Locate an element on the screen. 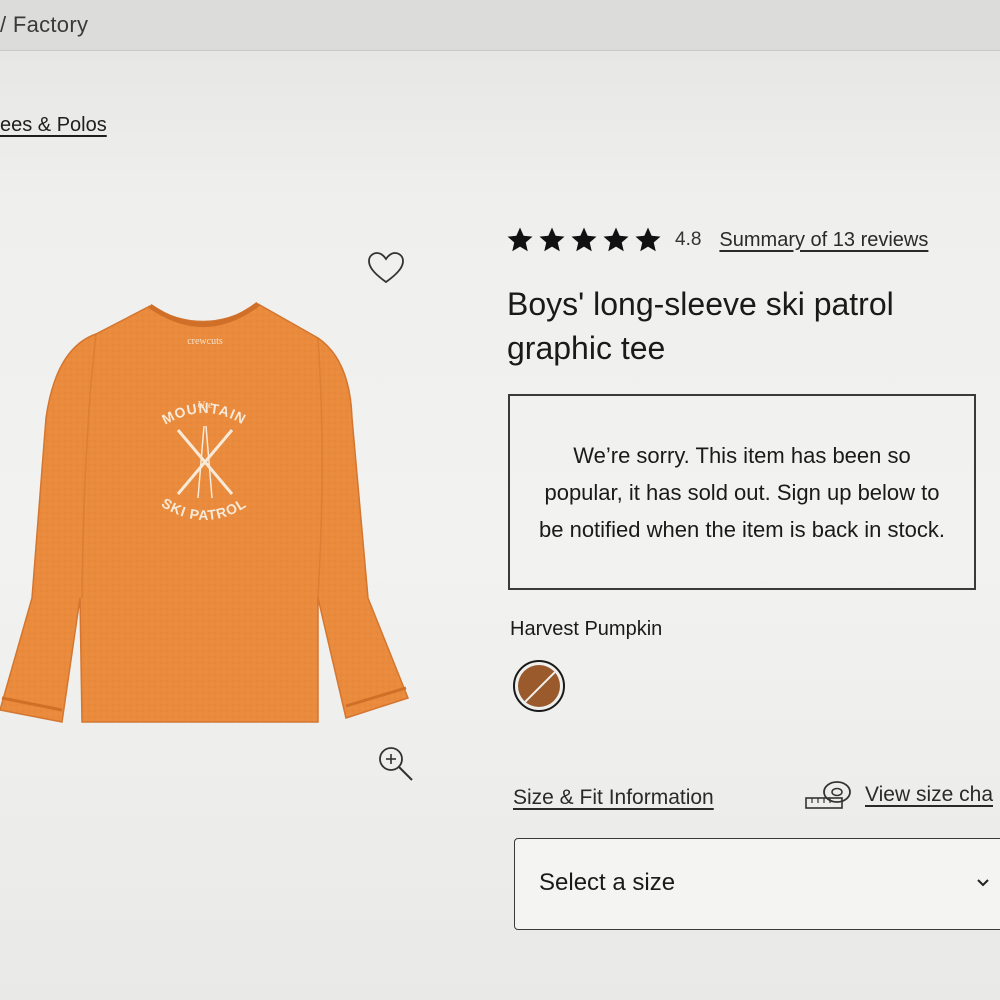 The image size is (1000, 1000). color-swatch-harvest-pumpkin is located at coordinates (539, 686).